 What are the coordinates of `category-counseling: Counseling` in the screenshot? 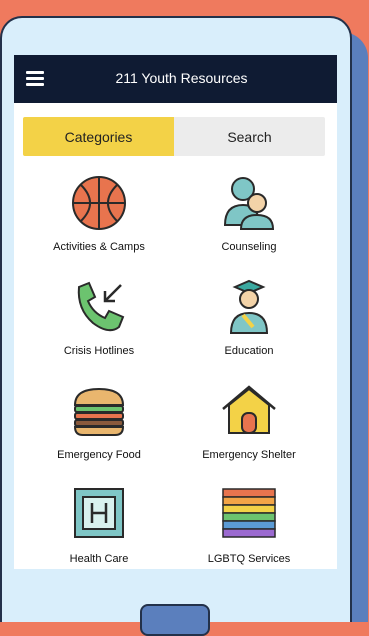 It's located at (249, 213).